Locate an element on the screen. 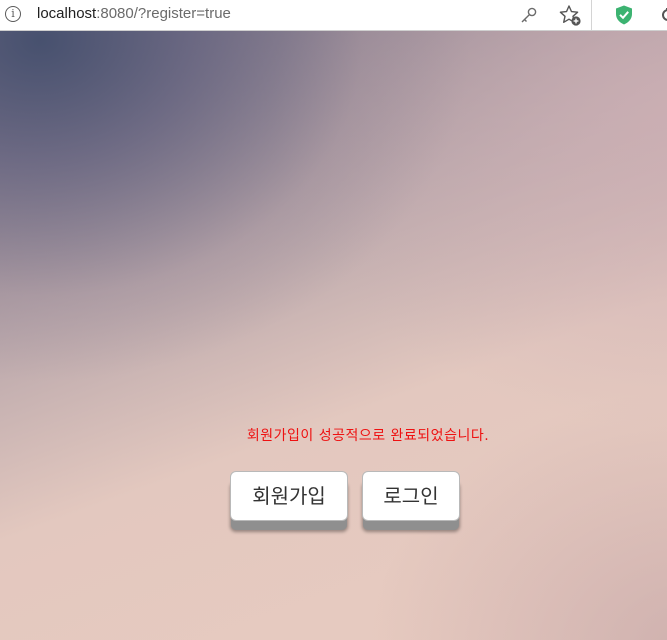 The height and width of the screenshot is (640, 667). extension-icon-partial is located at coordinates (663, 15).